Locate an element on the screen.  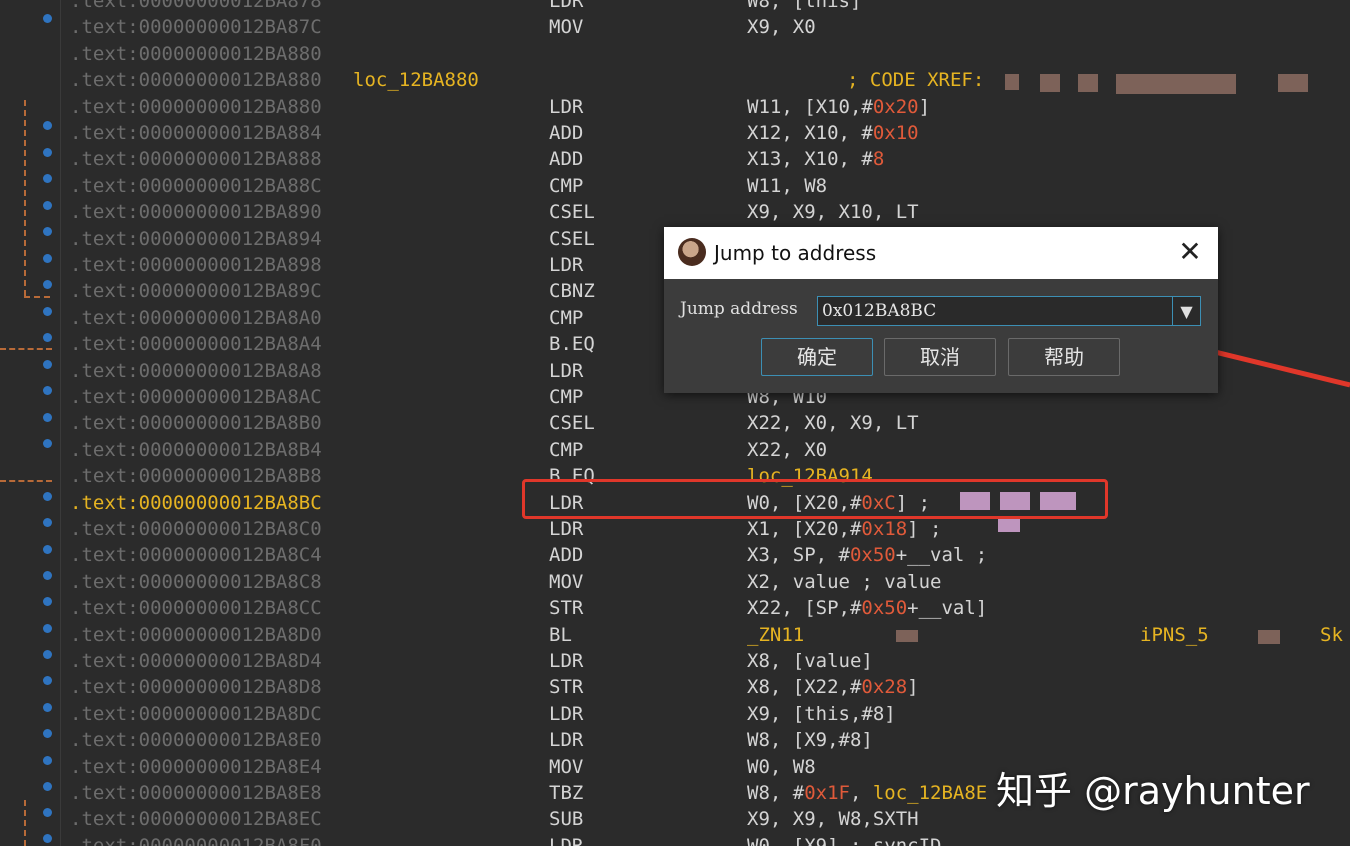
cancel-button: 取消 is located at coordinates (940, 357).